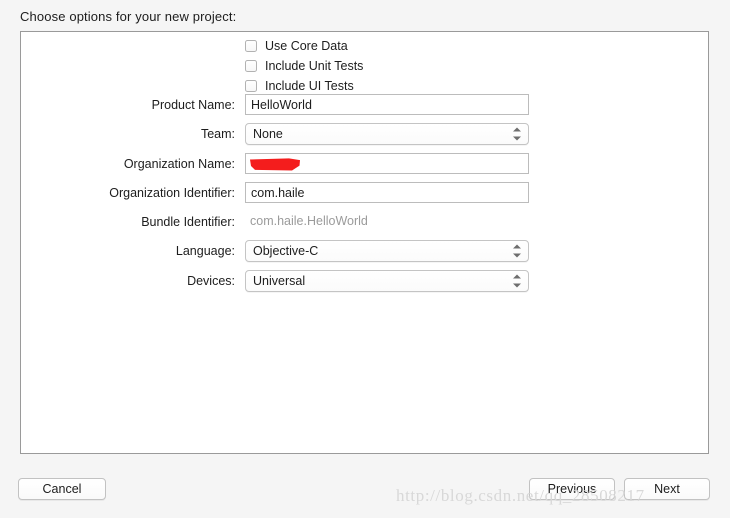  I want to click on popup-value: Universal, so click(279, 281).